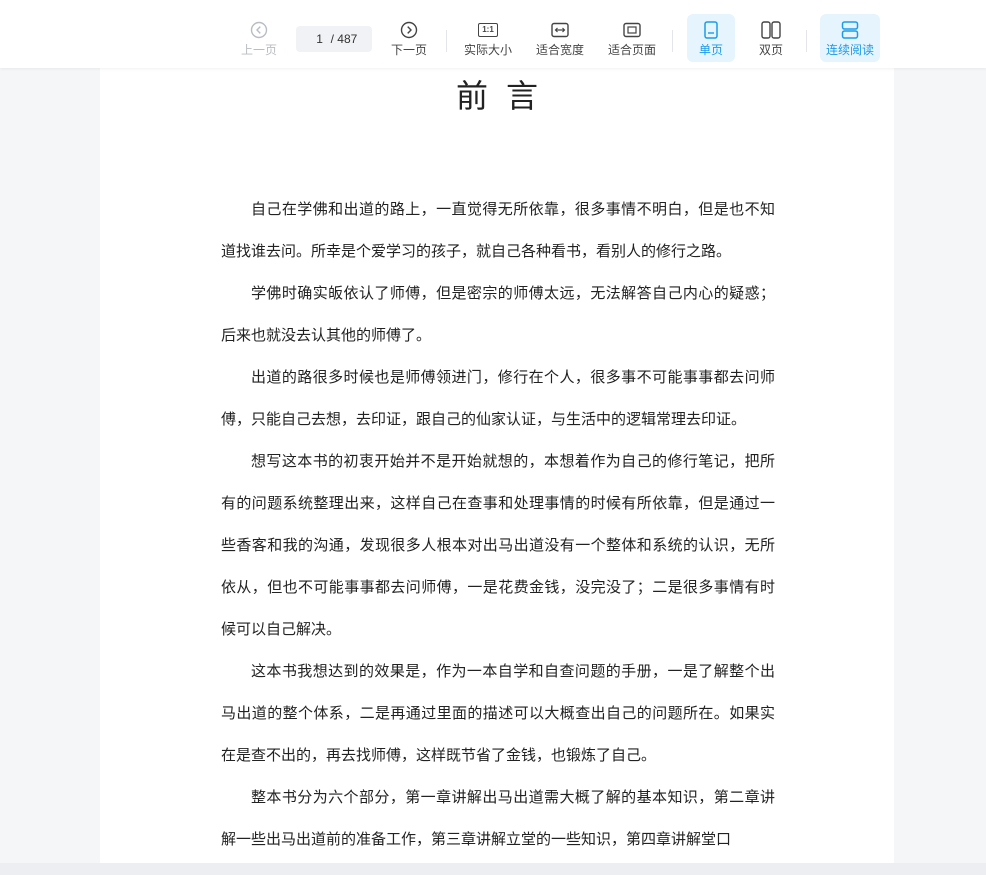 The width and height of the screenshot is (986, 875). I want to click on reader-toolbar: 上一页 / 487 下一页 1:1 实际大小 适合宽度 适合页面 单页, so click(493, 34).